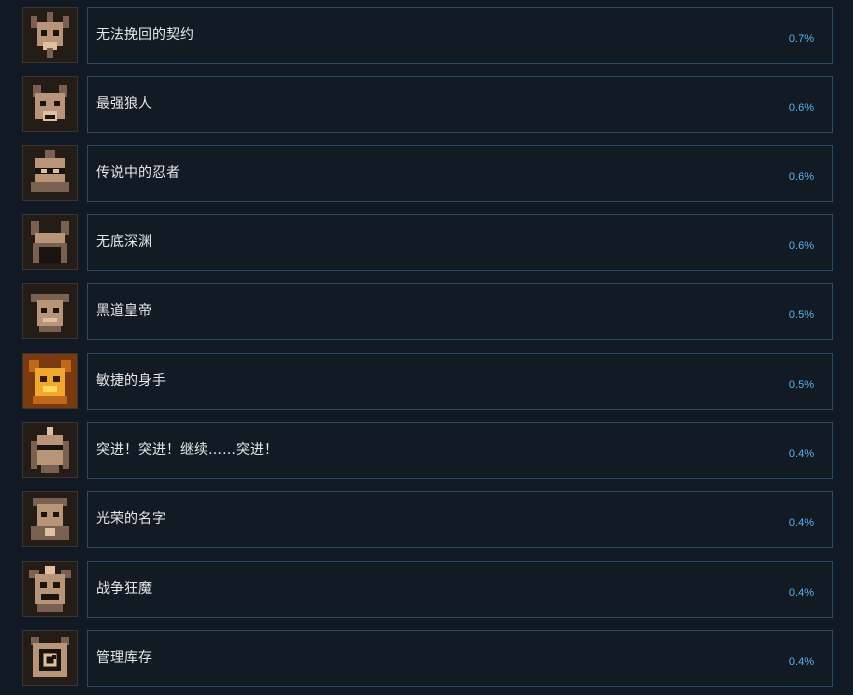 The width and height of the screenshot is (853, 695). I want to click on achievement-row: 最强狼人 0.6%, so click(426, 105).